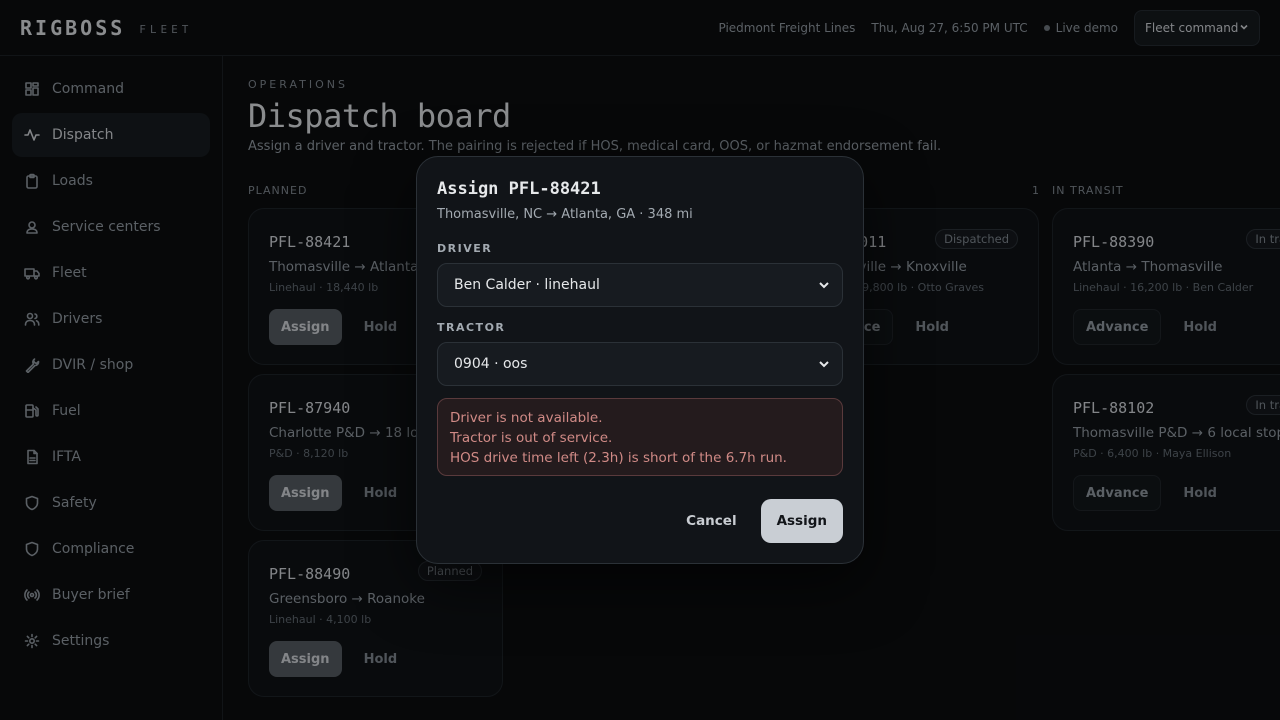 This screenshot has width=1280, height=720. Describe the element at coordinates (471, 327) in the screenshot. I see `tractor-label: TRACTOR` at that location.